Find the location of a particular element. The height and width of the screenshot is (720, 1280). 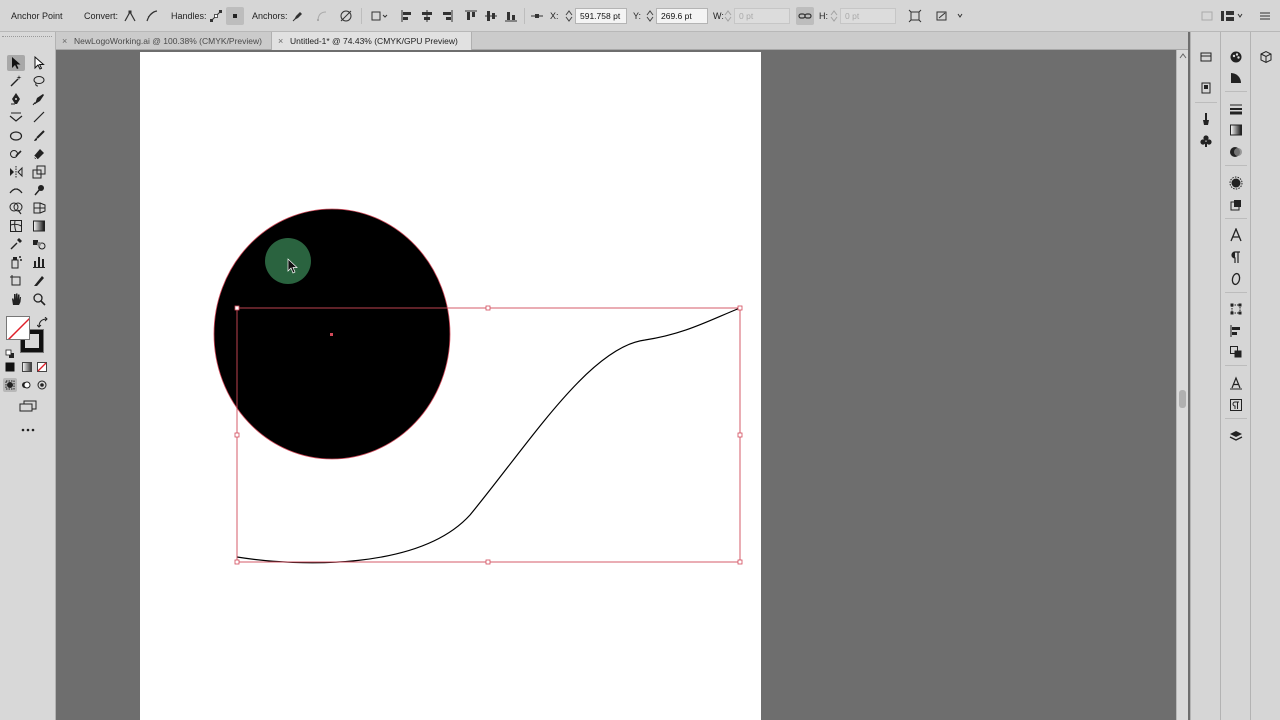

y-position-field is located at coordinates (682, 16).